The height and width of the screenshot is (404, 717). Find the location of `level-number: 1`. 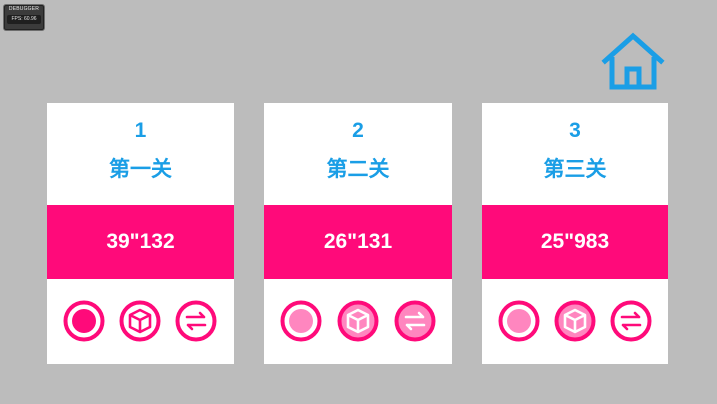

level-number: 1 is located at coordinates (140, 130).